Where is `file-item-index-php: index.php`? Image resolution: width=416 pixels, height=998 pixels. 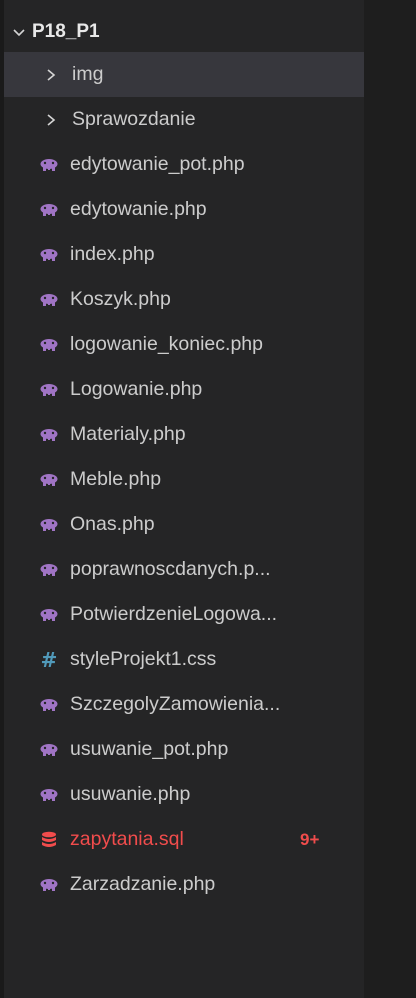 file-item-index-php: index.php is located at coordinates (184, 254).